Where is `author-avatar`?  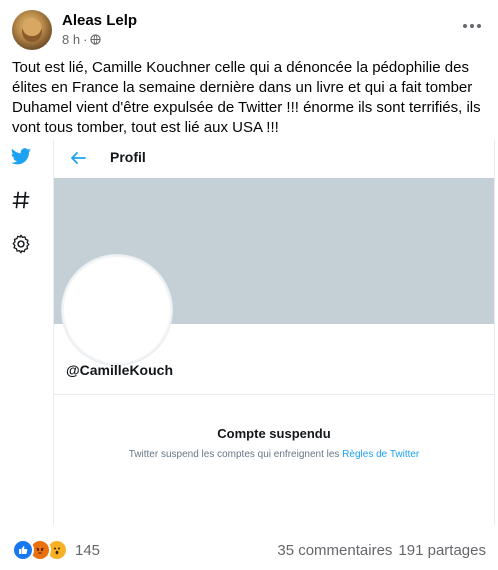 author-avatar is located at coordinates (32, 30).